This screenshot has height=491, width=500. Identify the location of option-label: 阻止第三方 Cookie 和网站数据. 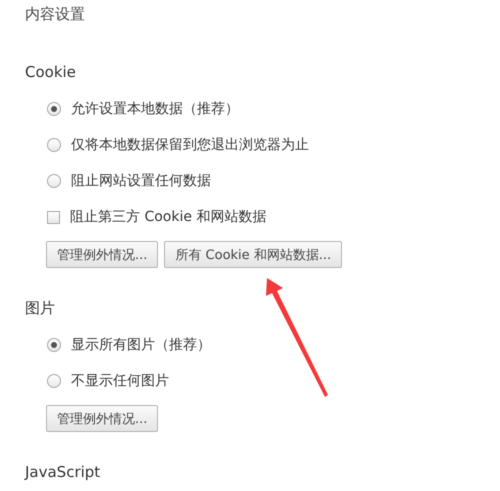
(168, 217).